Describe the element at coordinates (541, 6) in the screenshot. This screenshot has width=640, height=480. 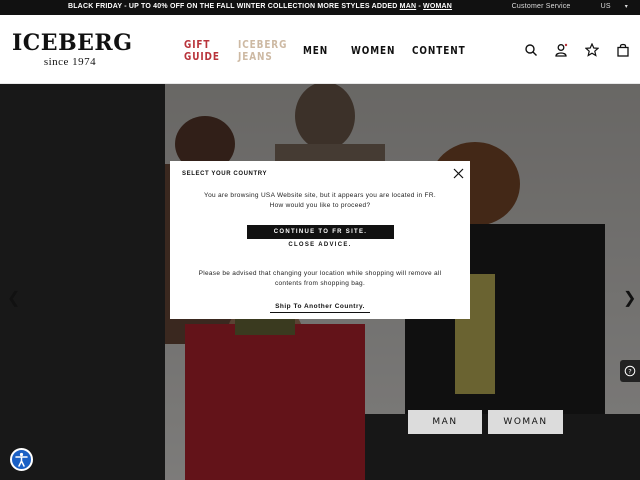
I see `customer-service-link: Customer Service` at that location.